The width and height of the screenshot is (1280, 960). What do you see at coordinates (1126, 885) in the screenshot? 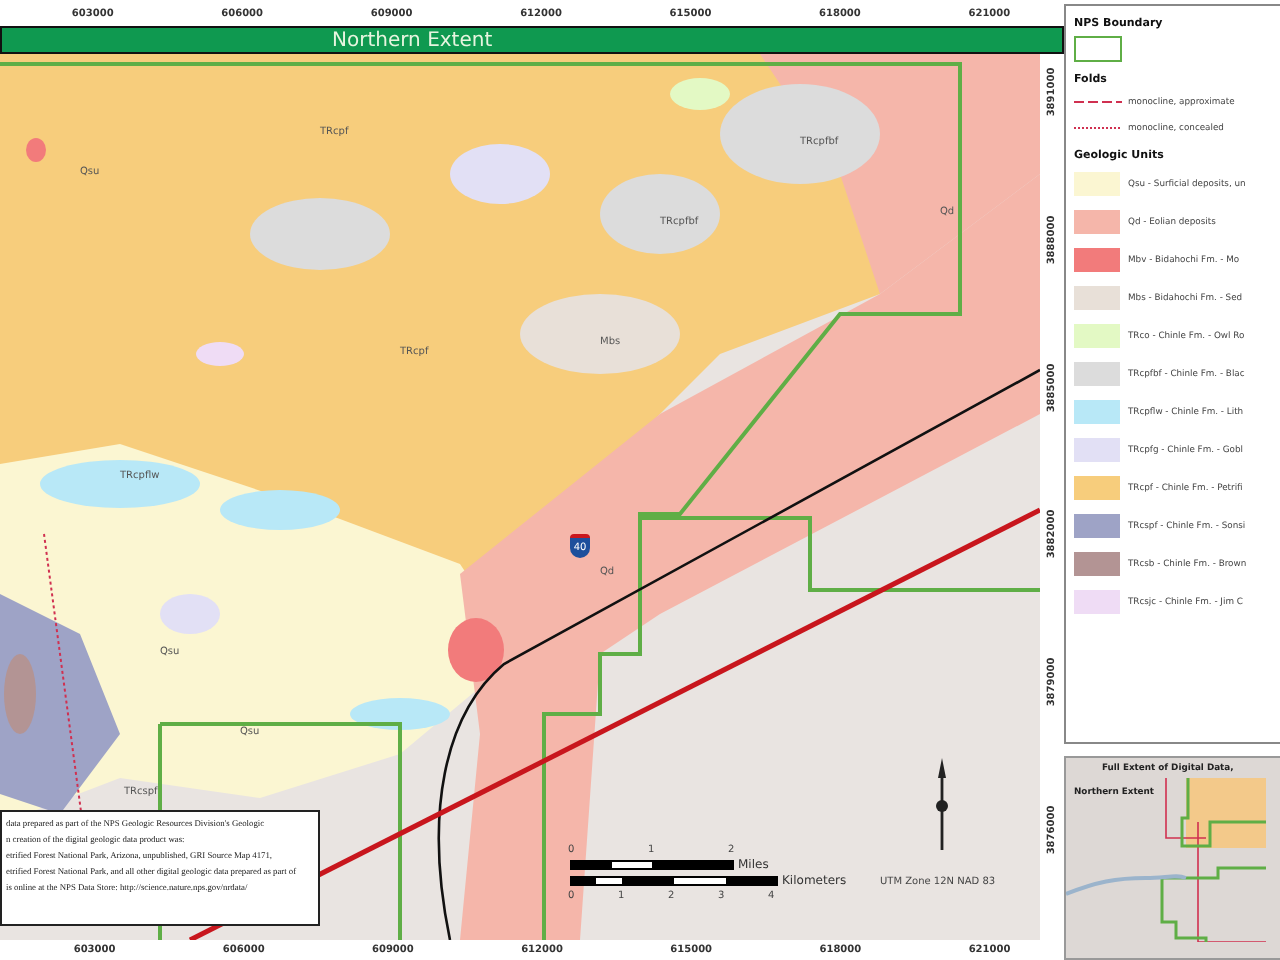
I see `river-line` at bounding box center [1126, 885].